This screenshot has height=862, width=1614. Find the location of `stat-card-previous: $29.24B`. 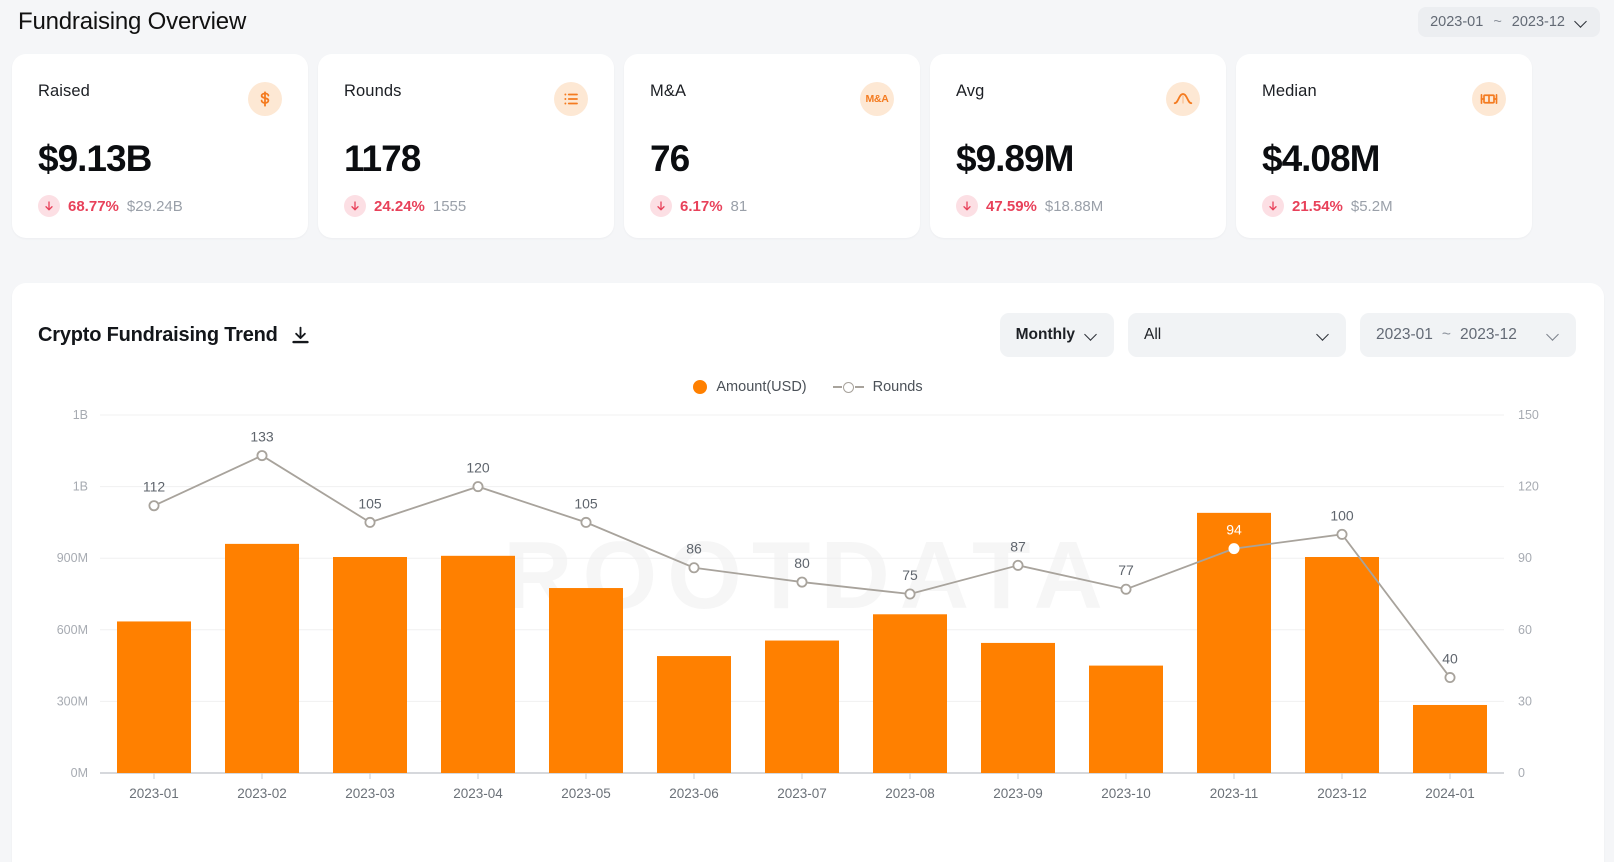

stat-card-previous: $29.24B is located at coordinates (154, 206).